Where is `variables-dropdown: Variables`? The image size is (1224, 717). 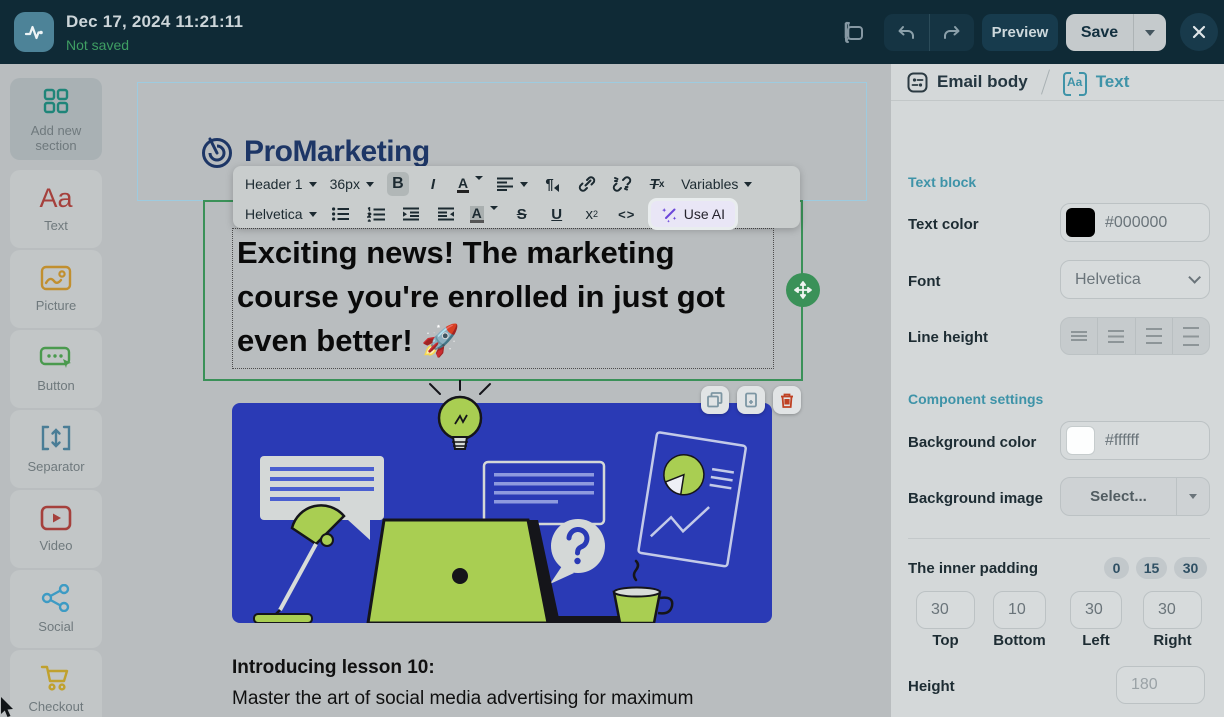
variables-dropdown: Variables is located at coordinates (717, 184).